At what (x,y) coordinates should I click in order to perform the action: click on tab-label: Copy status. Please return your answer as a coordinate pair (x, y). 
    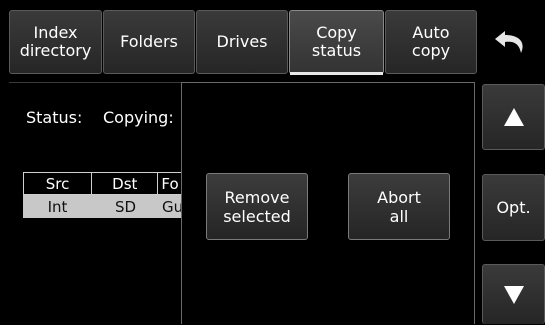
    Looking at the image, I should click on (336, 41).